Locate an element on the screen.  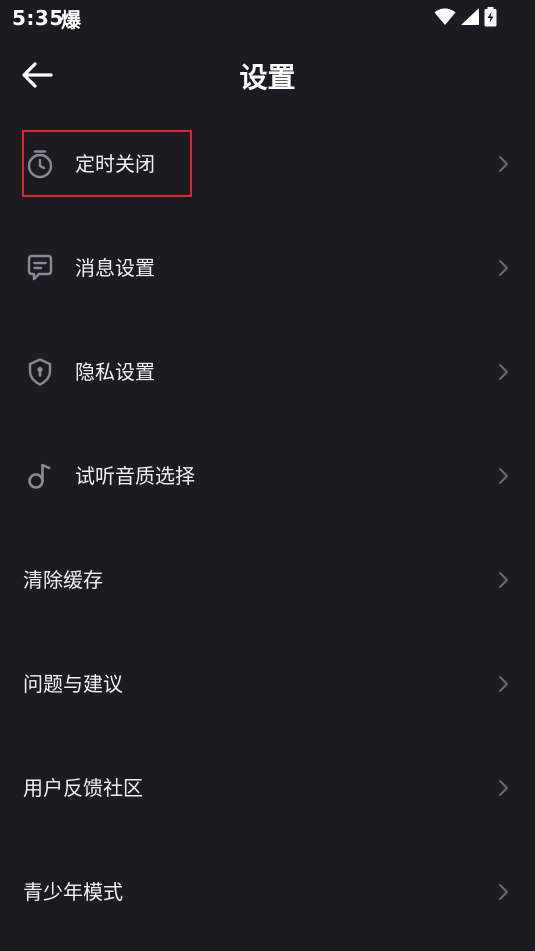
settings-item-label: 定时关闭 is located at coordinates (115, 164).